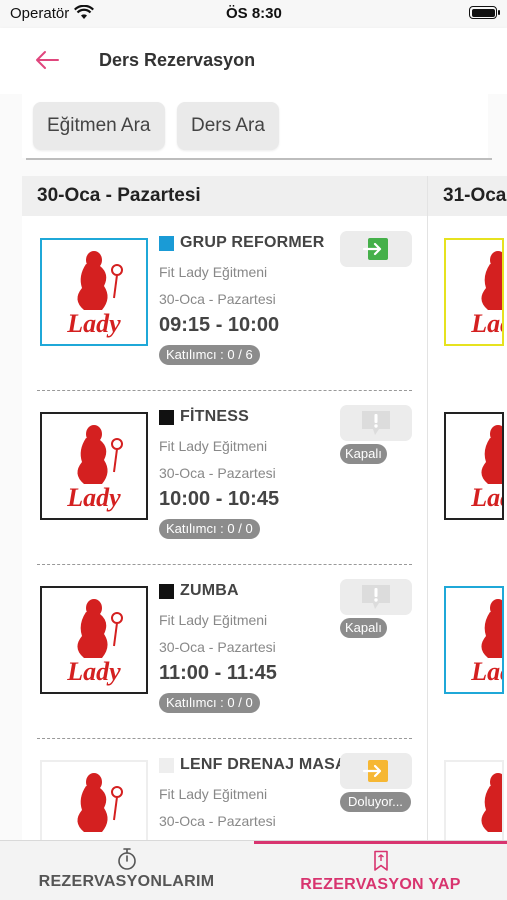  I want to click on tab-label: REZERVASYONLARIM, so click(126, 881).